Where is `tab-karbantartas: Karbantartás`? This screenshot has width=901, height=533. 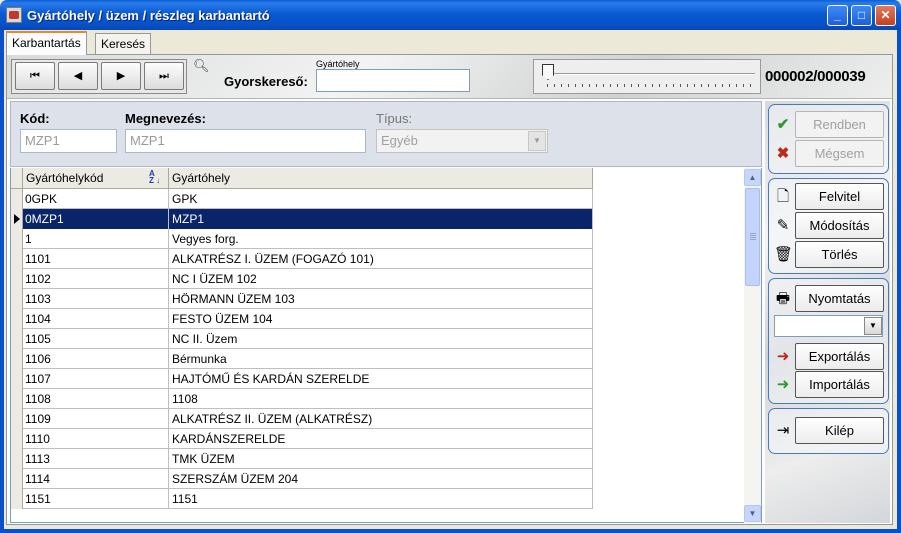
tab-karbantartas: Karbantartás is located at coordinates (46, 43).